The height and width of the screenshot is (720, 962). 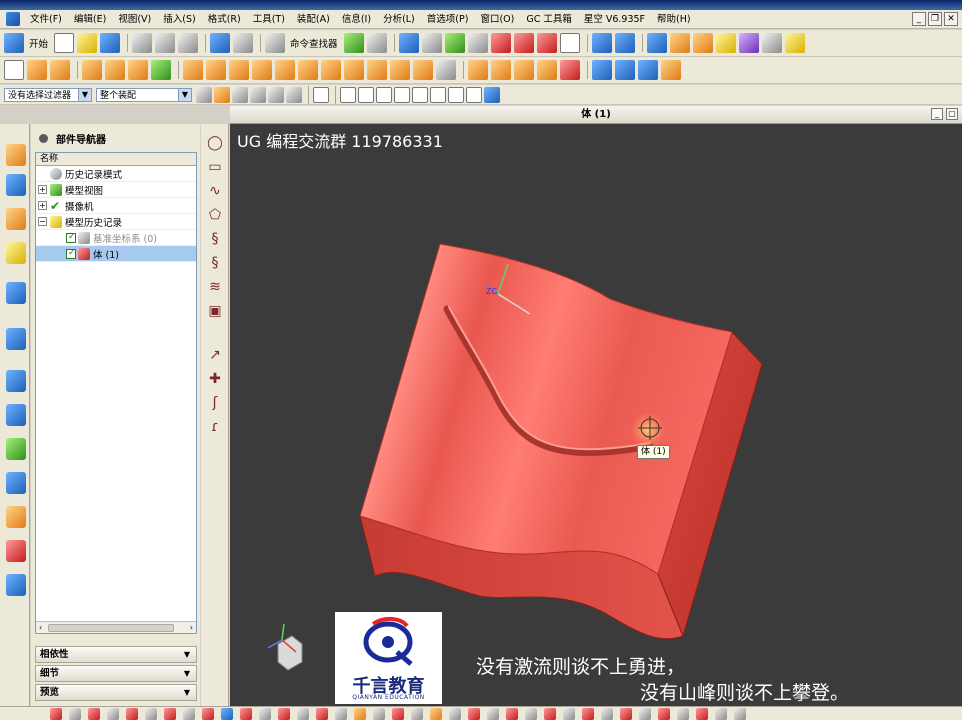 What do you see at coordinates (748, 43) in the screenshot?
I see `move-object-icon` at bounding box center [748, 43].